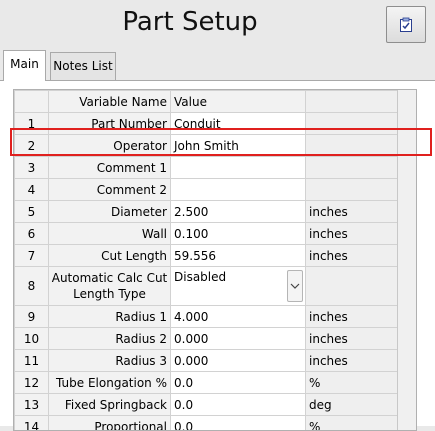 The width and height of the screenshot is (435, 431). Describe the element at coordinates (238, 212) in the screenshot. I see `value-cell: 2.500` at that location.